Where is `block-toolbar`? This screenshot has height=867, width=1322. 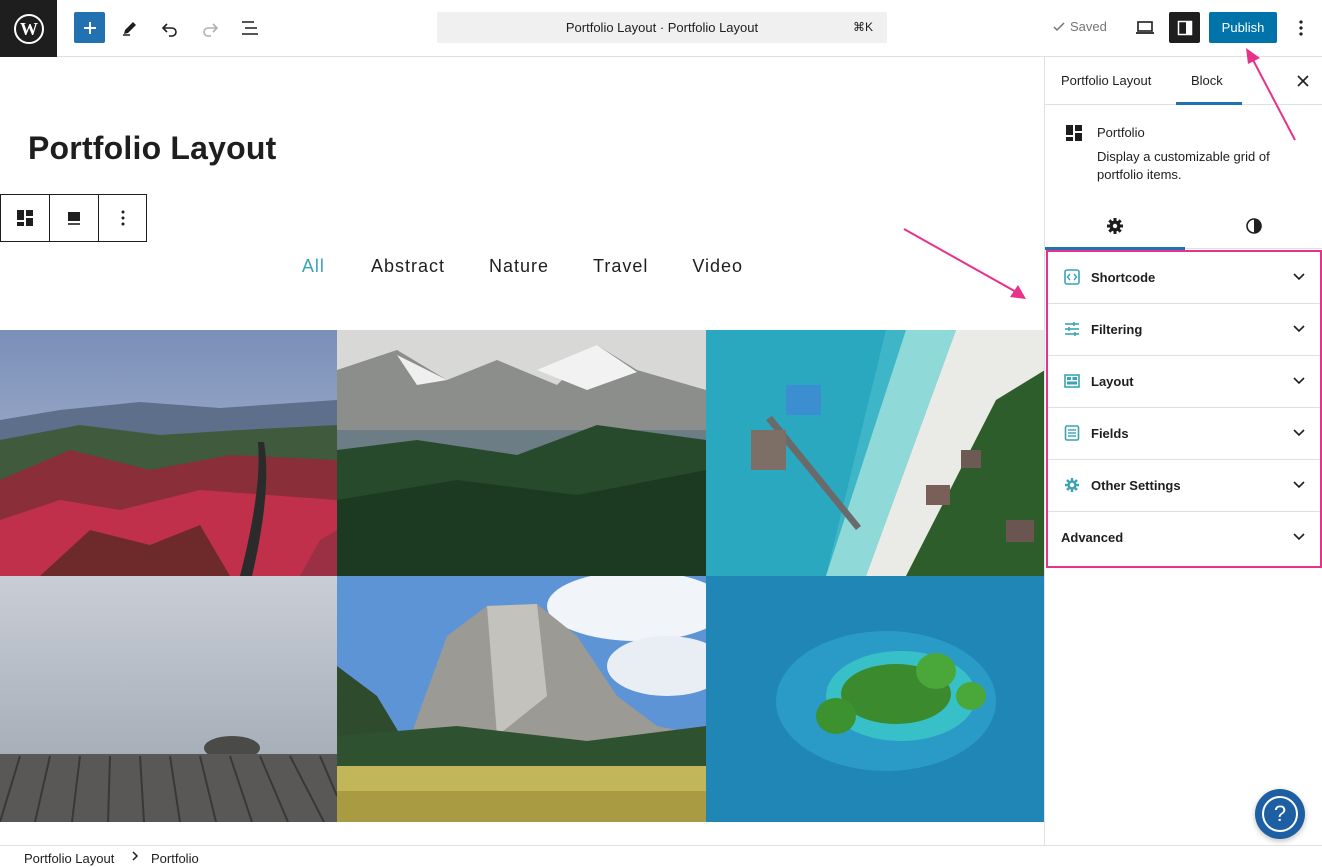
block-toolbar is located at coordinates (73, 218).